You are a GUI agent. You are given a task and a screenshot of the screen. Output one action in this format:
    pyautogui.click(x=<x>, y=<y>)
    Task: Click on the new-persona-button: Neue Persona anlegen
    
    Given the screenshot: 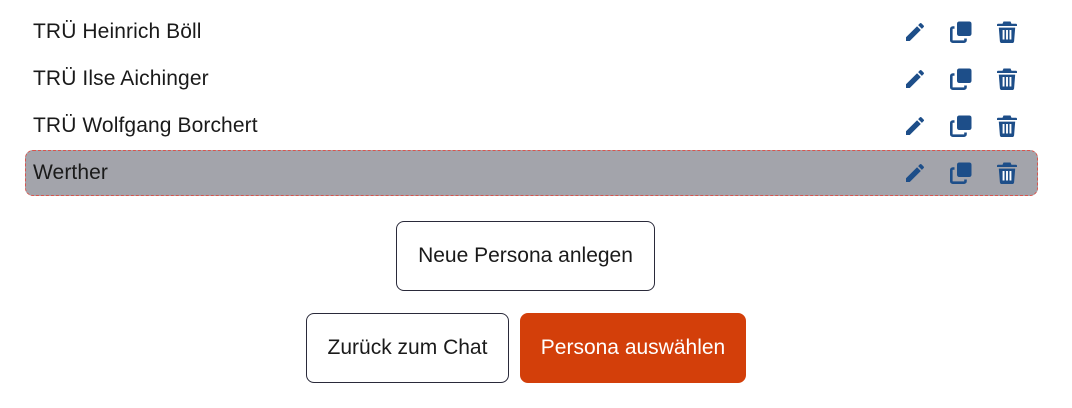 What is the action you would take?
    pyautogui.click(x=525, y=256)
    